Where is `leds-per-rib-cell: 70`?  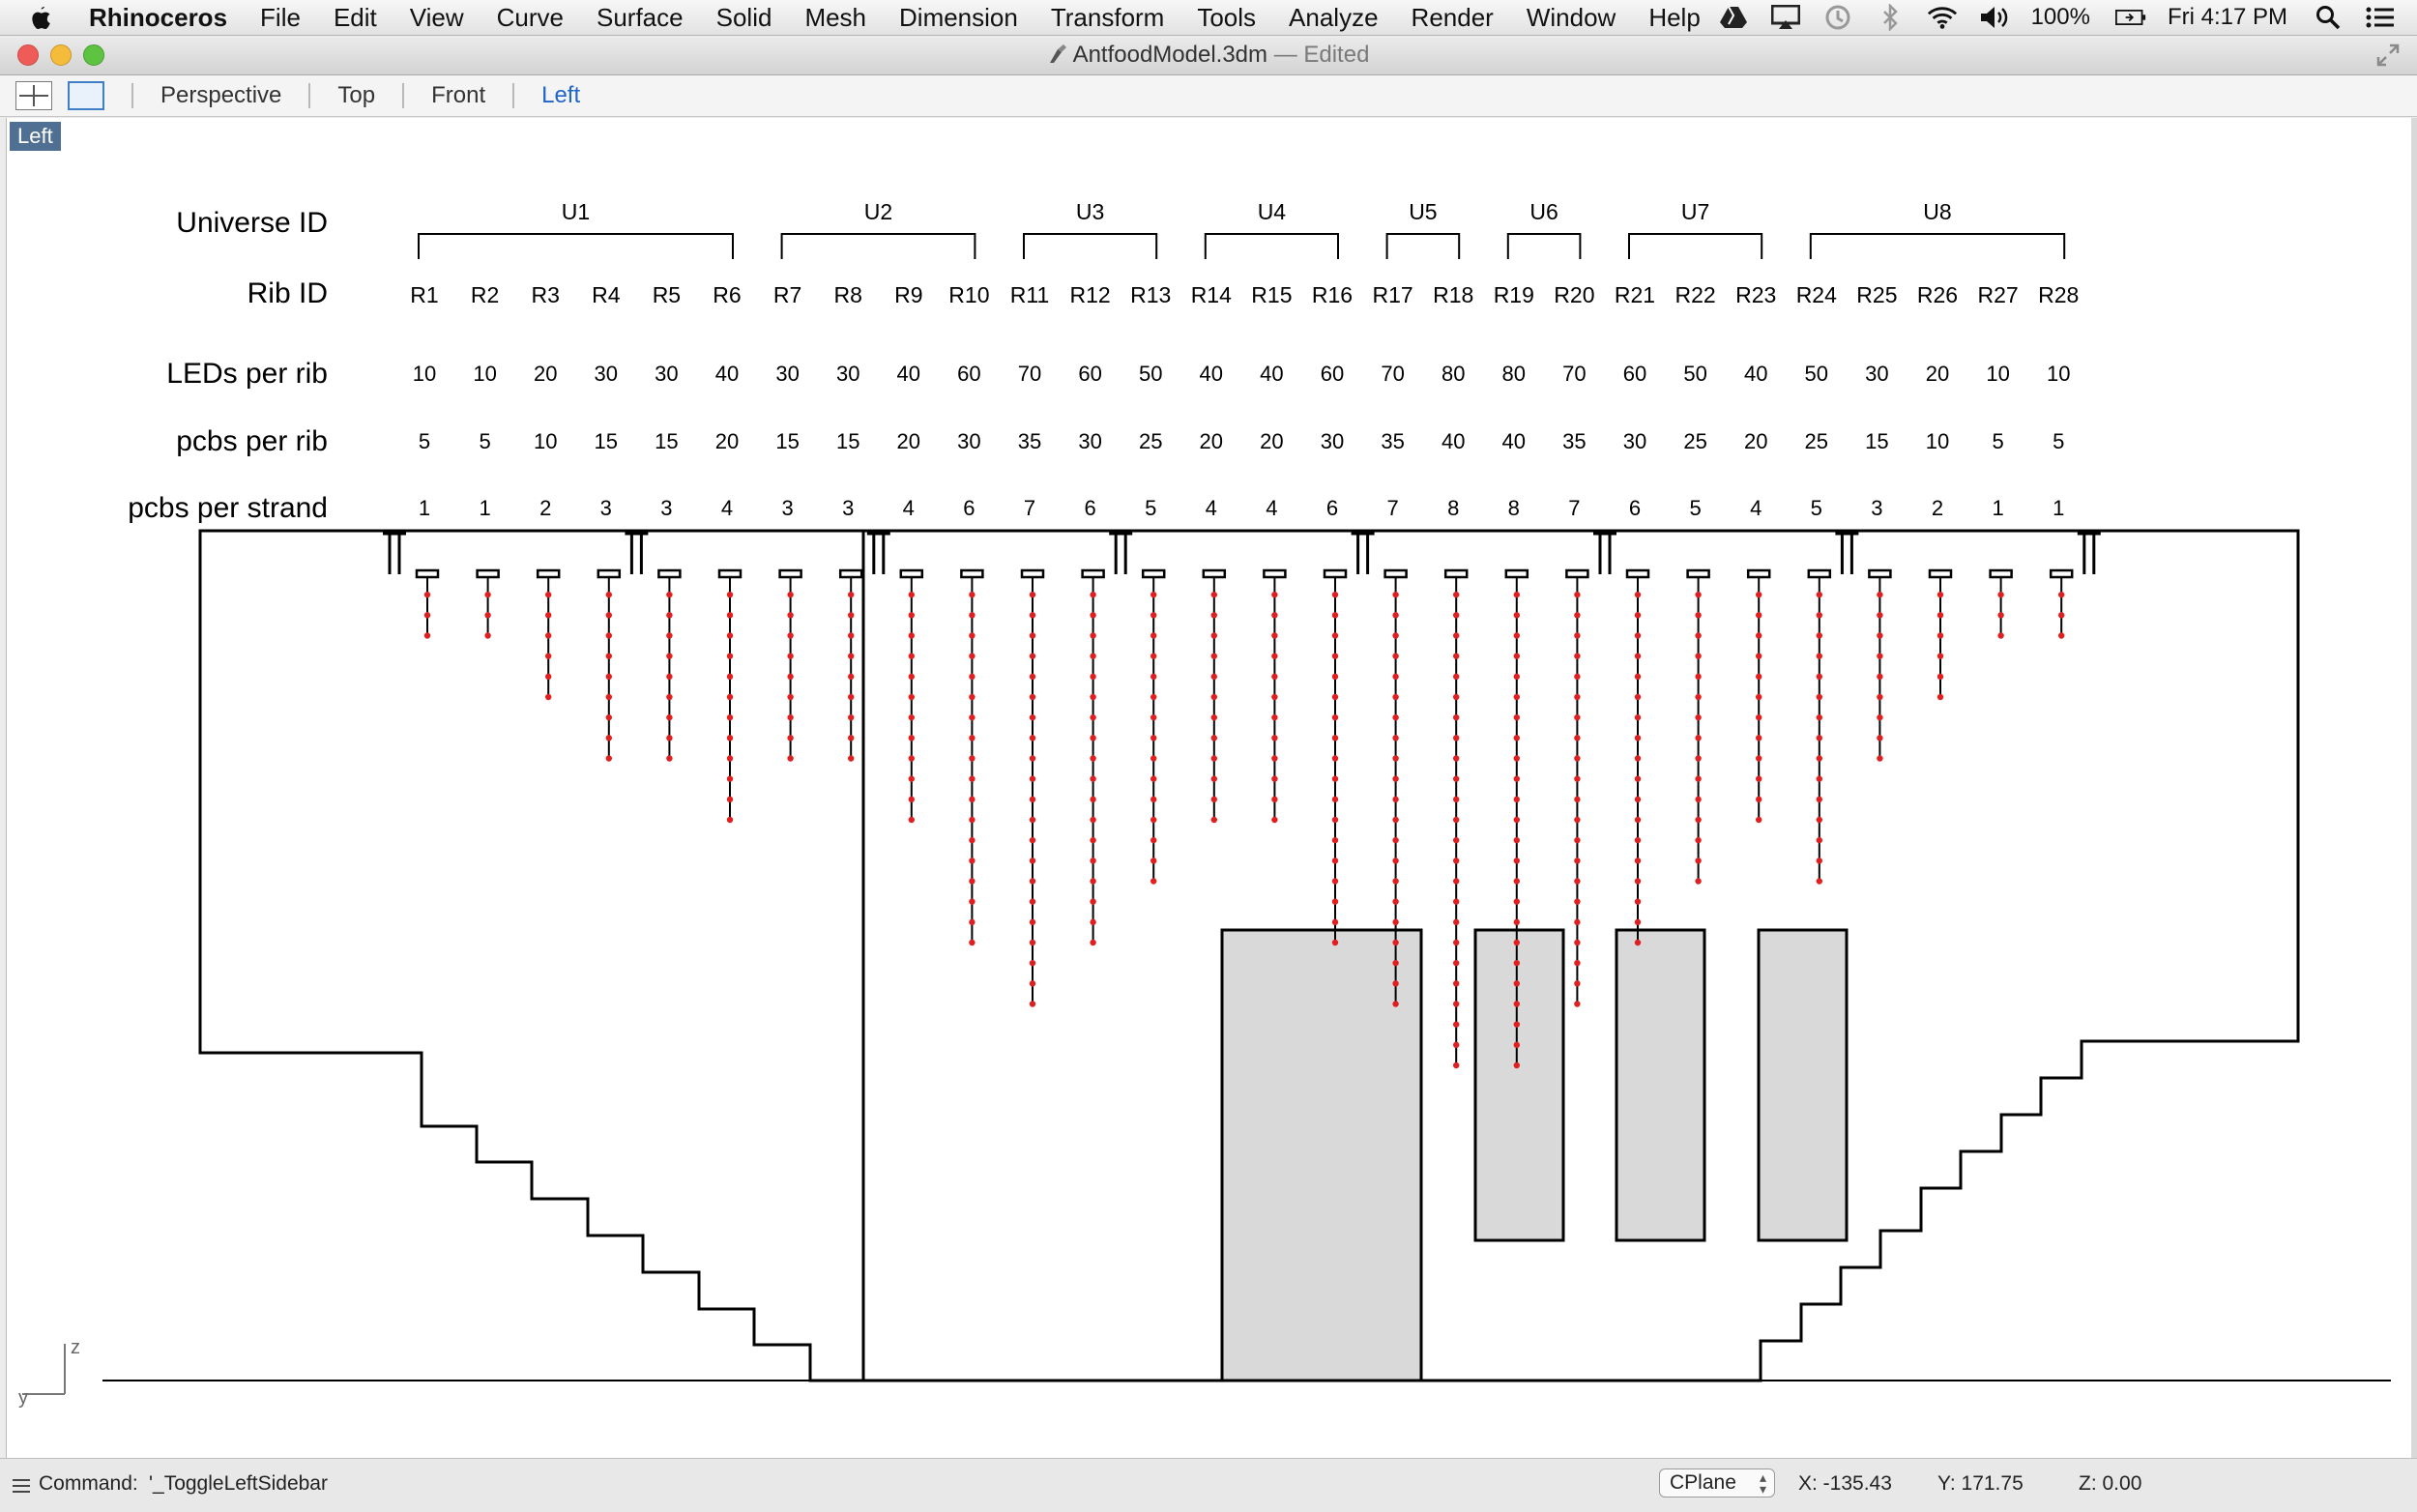 leds-per-rib-cell: 70 is located at coordinates (1029, 374).